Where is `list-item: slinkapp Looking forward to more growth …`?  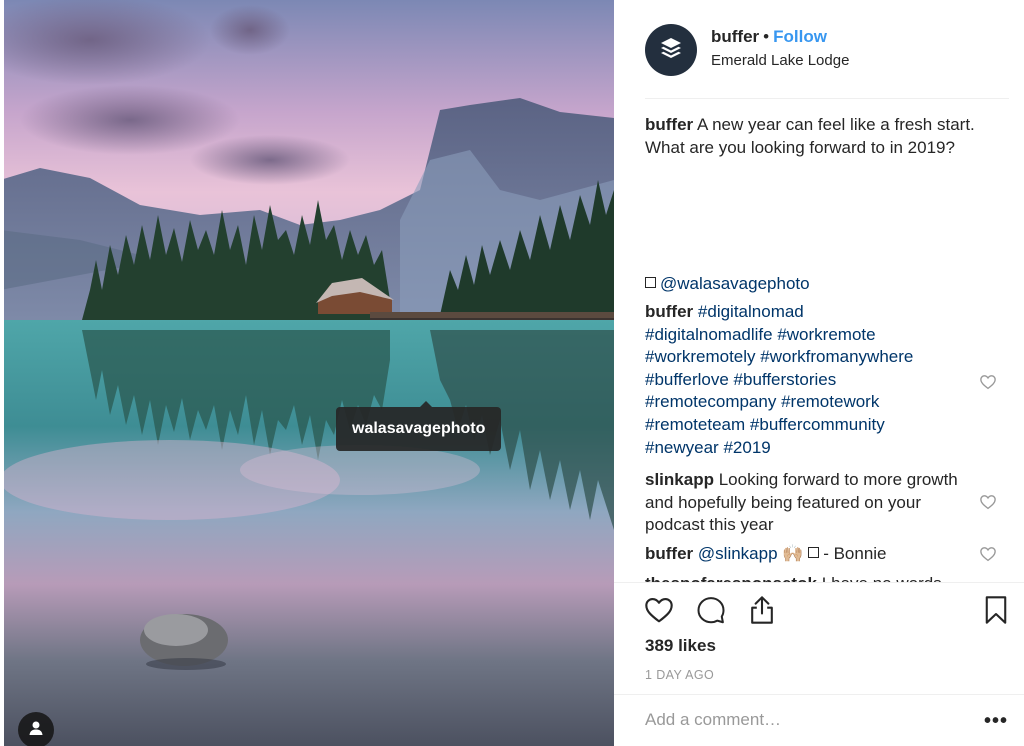
list-item: slinkapp Looking forward to more growth … is located at coordinates (805, 503).